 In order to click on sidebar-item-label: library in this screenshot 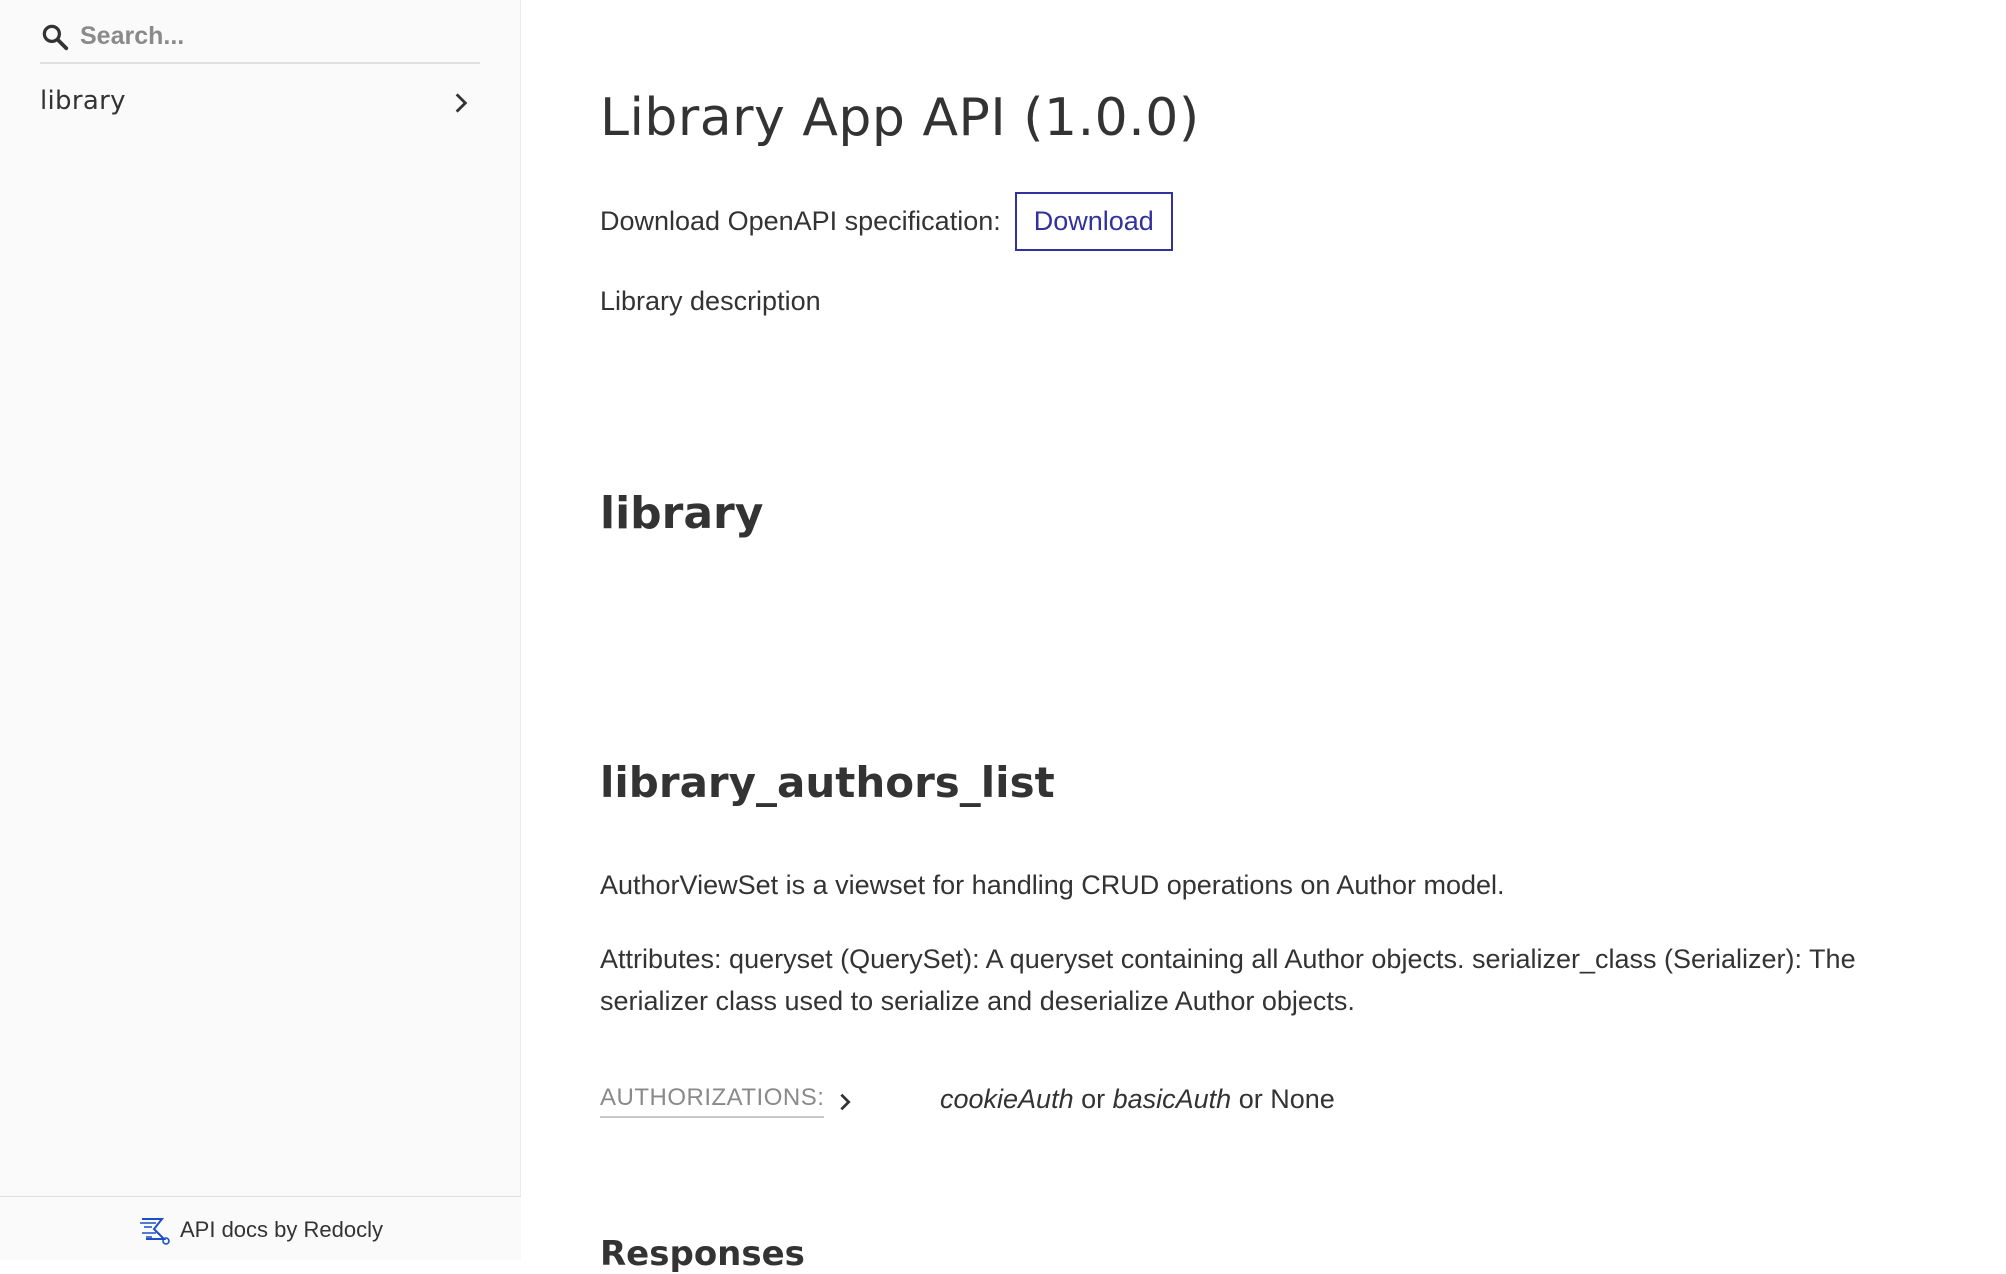, I will do `click(83, 101)`.